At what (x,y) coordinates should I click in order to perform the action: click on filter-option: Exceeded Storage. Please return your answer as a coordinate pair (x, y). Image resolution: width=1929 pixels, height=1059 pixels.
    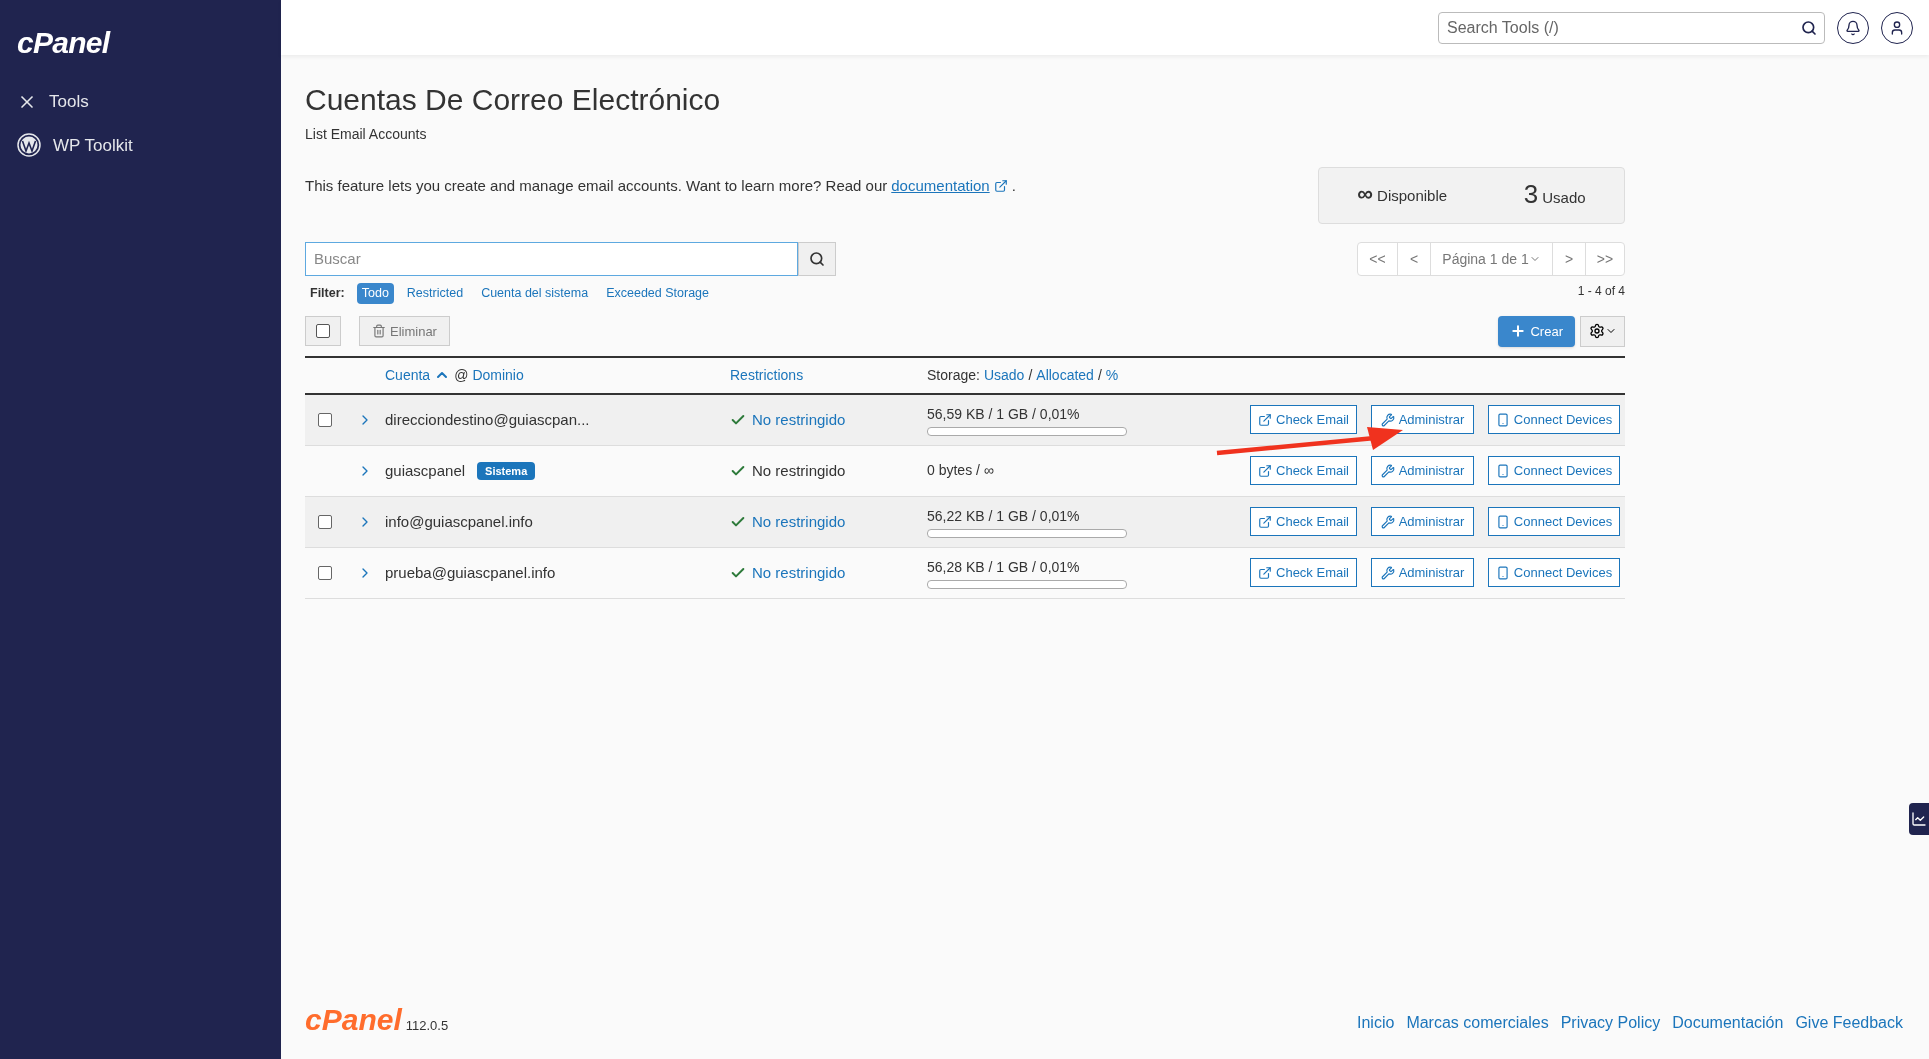
    Looking at the image, I should click on (657, 293).